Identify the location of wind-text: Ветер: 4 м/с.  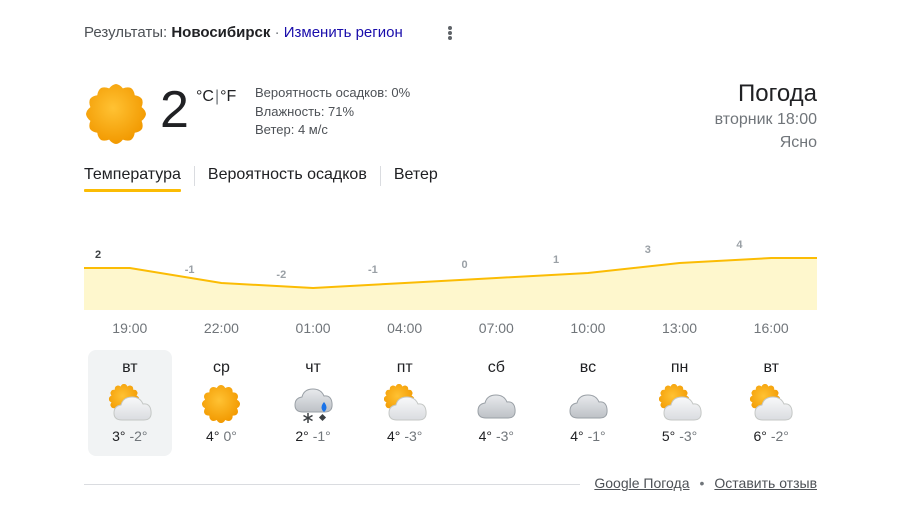
(291, 129).